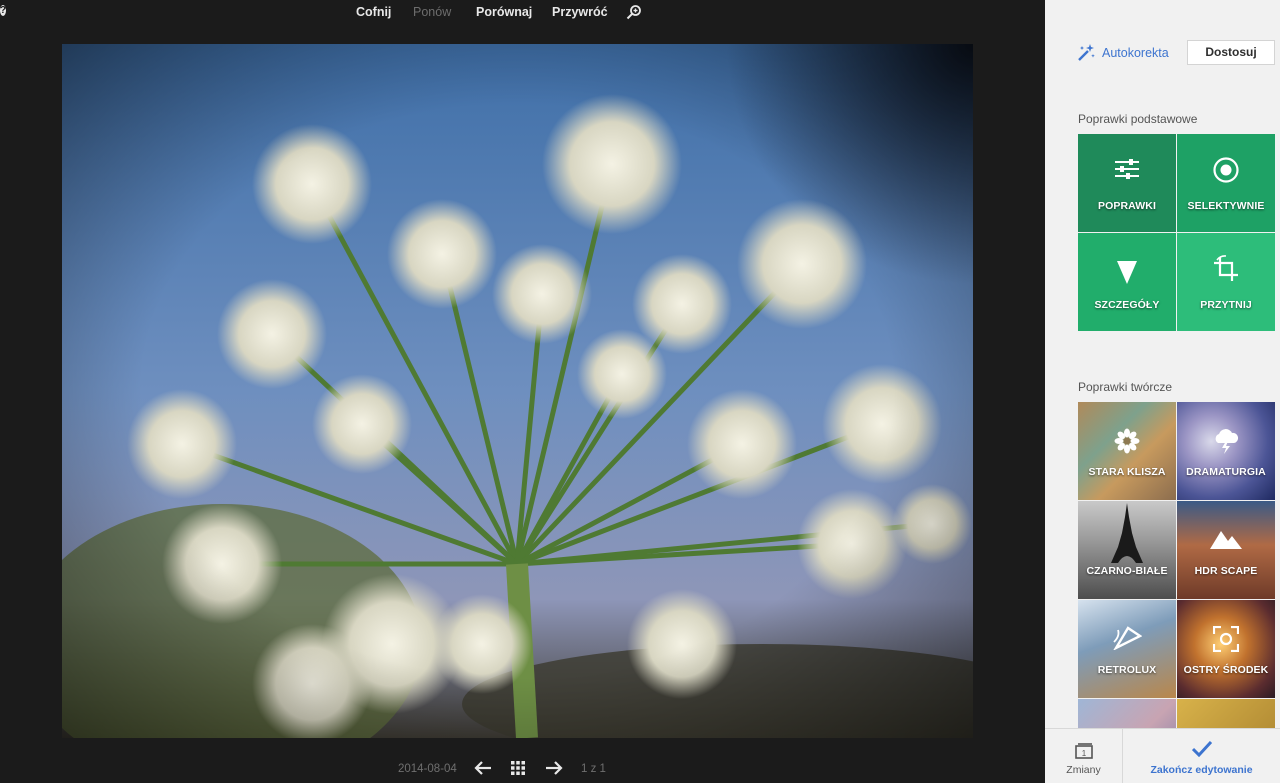  I want to click on auto-correct-button: Autokorekta, so click(1122, 53).